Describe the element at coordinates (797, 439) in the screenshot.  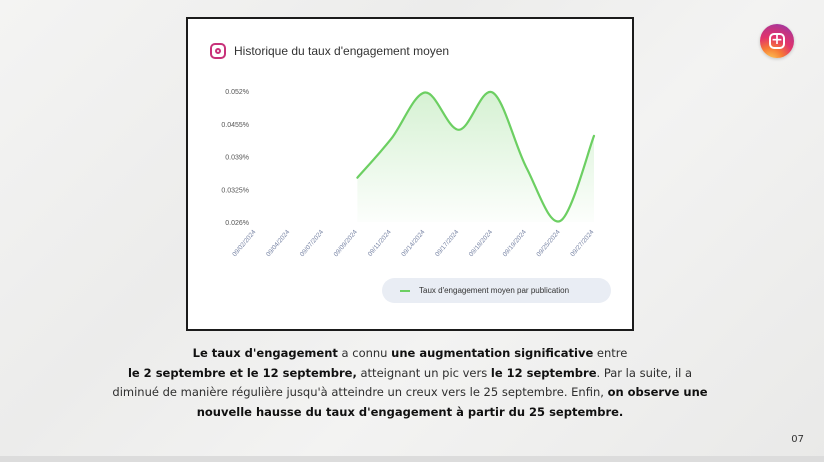
I see `page-number: 07` at that location.